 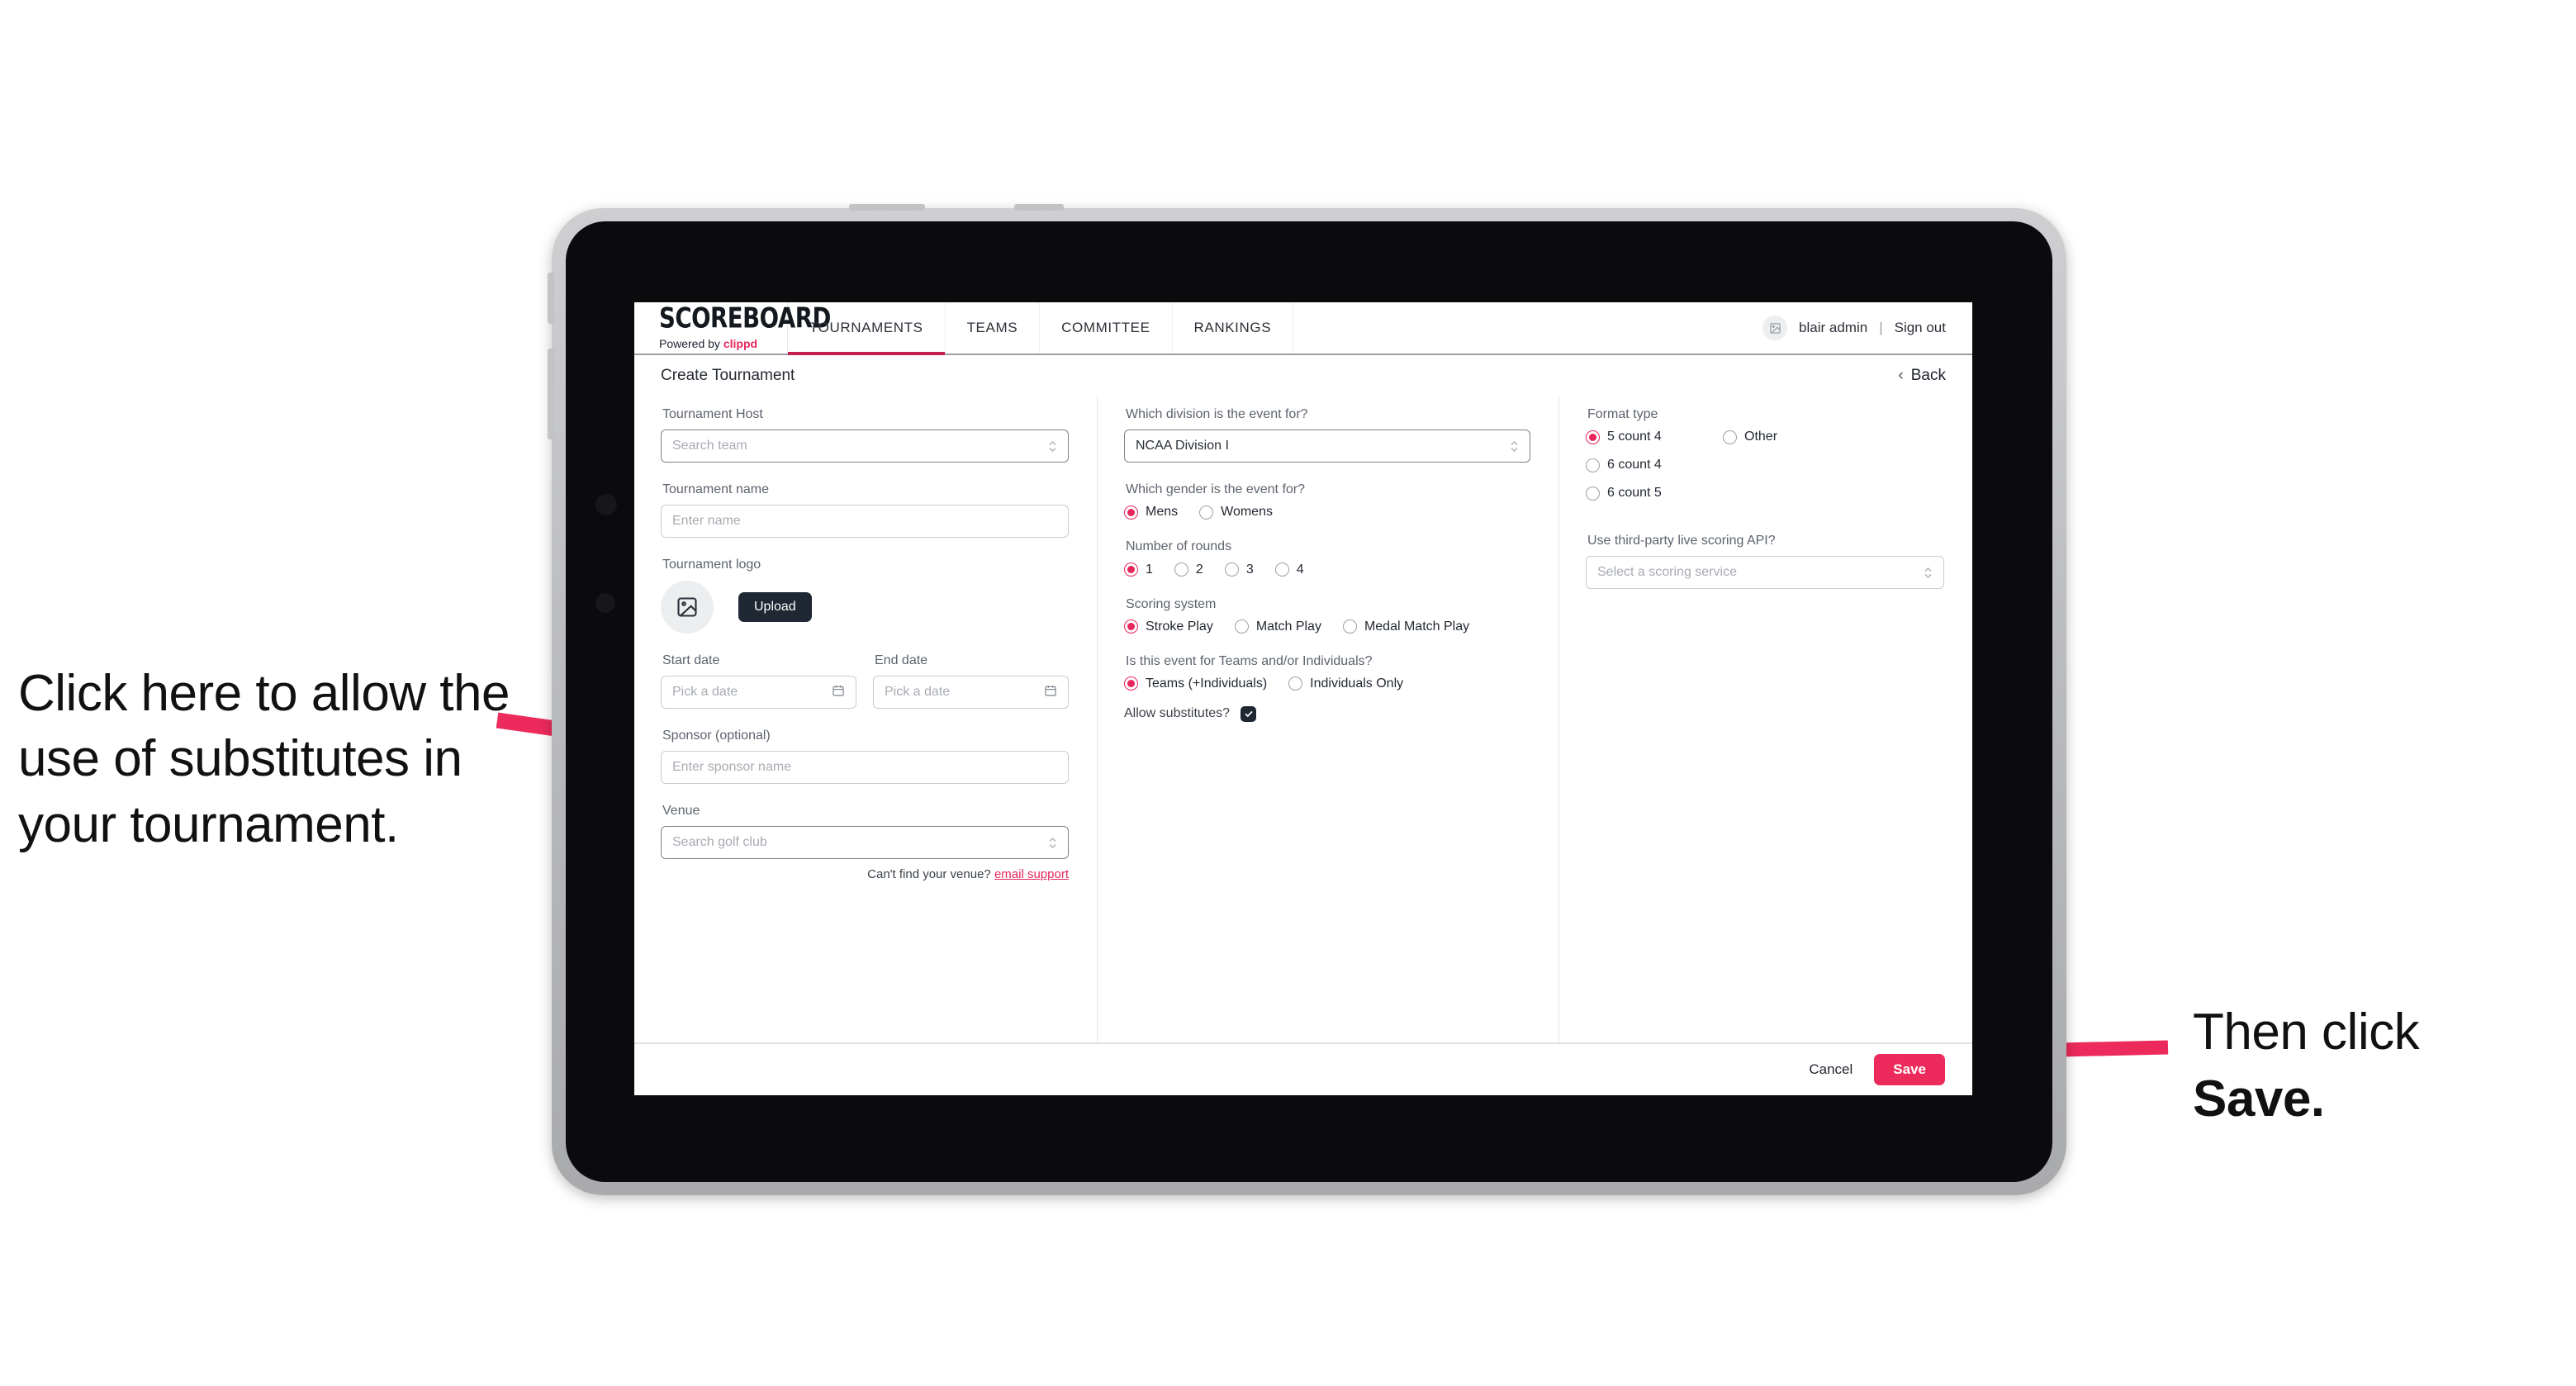 I want to click on nav-tab-rankings: RANKINGS, so click(x=1233, y=328).